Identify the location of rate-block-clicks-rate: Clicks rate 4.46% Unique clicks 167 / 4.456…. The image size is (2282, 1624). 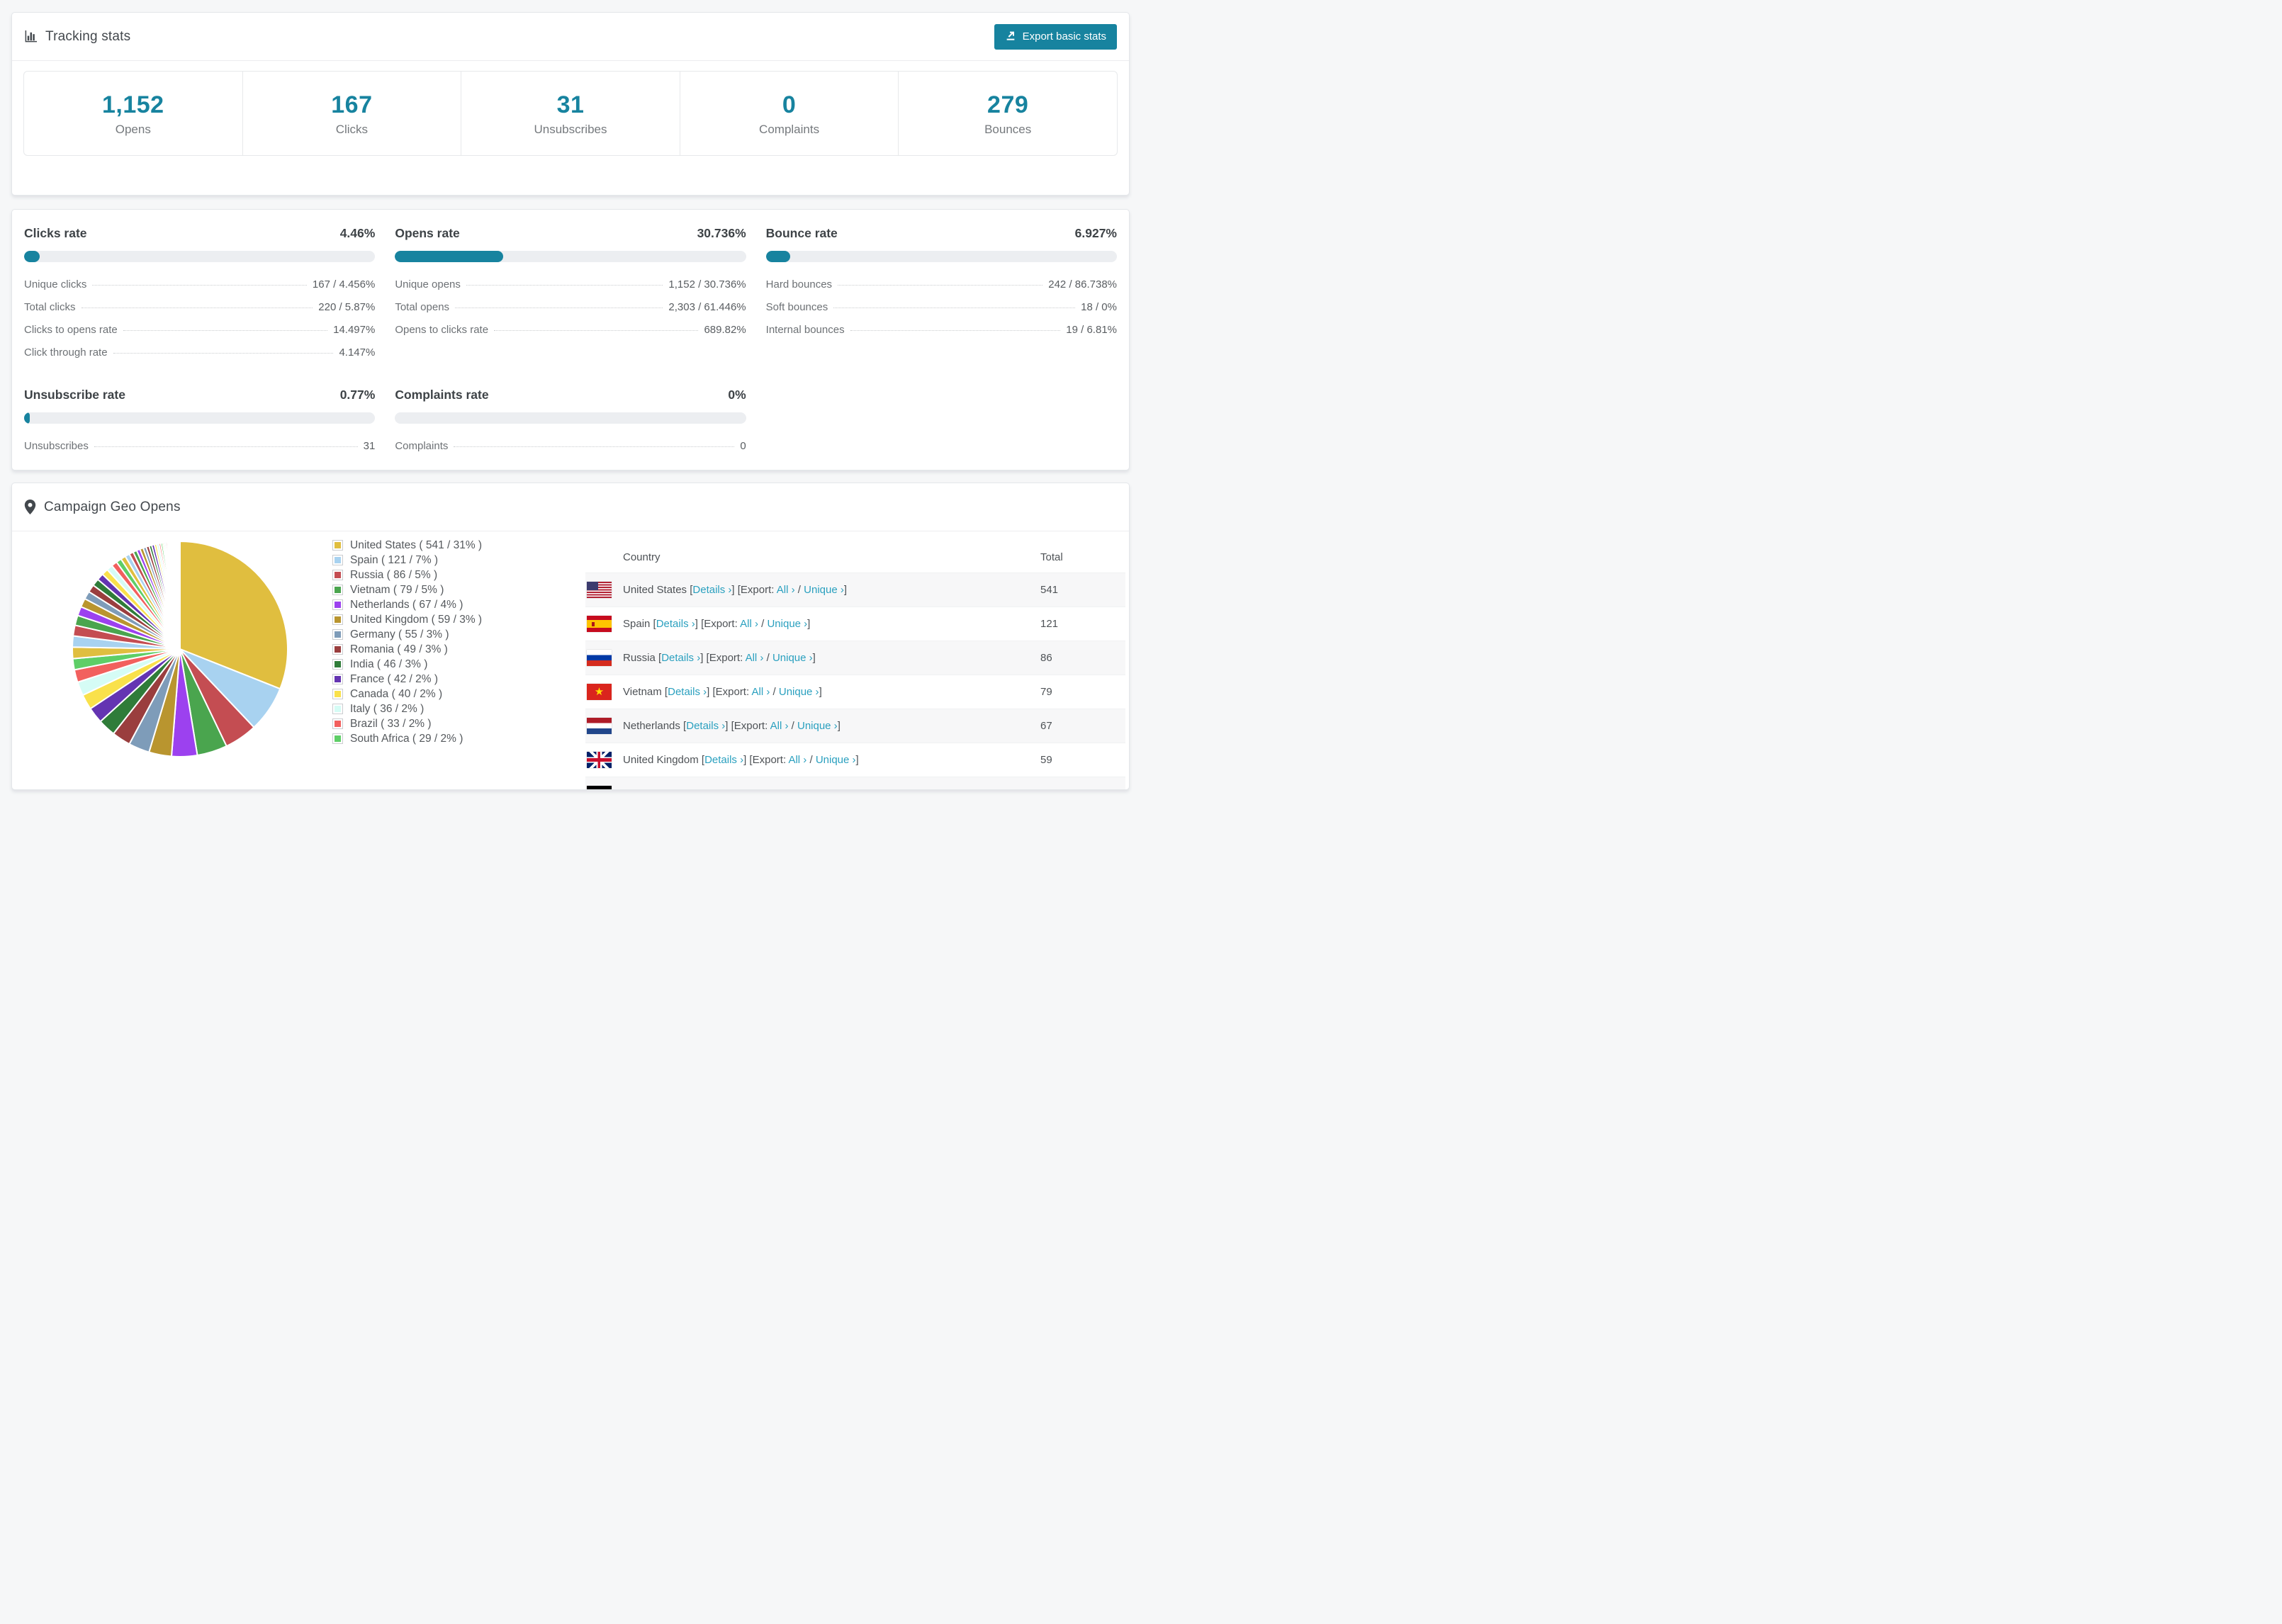
(200, 295).